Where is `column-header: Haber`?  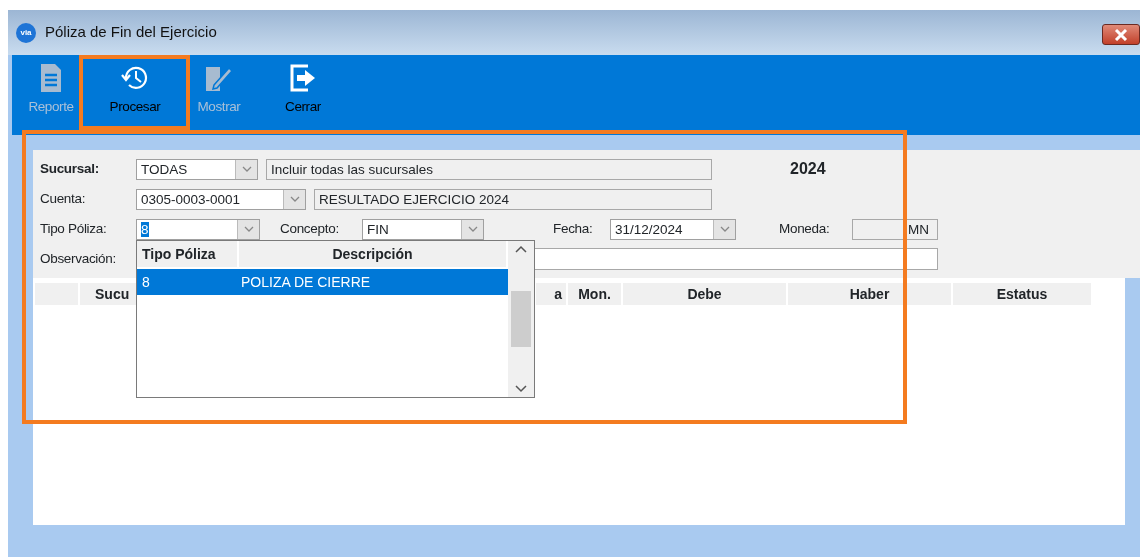 column-header: Haber is located at coordinates (869, 294).